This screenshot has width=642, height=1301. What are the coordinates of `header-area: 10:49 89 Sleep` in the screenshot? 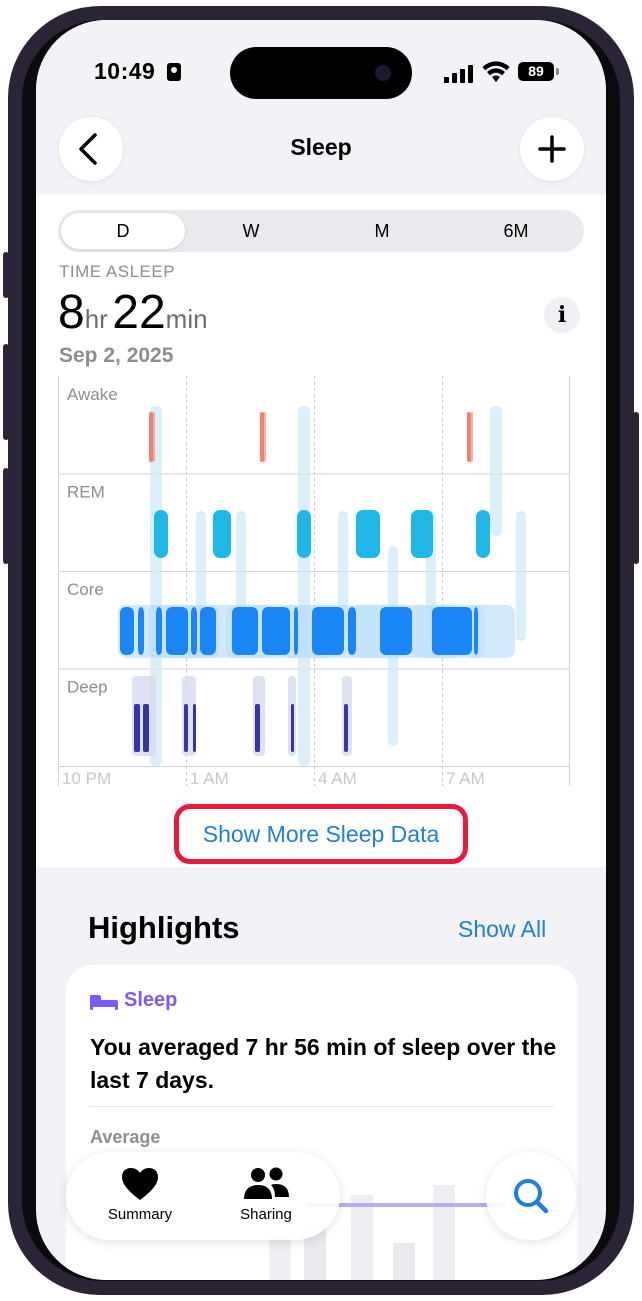 It's located at (321, 107).